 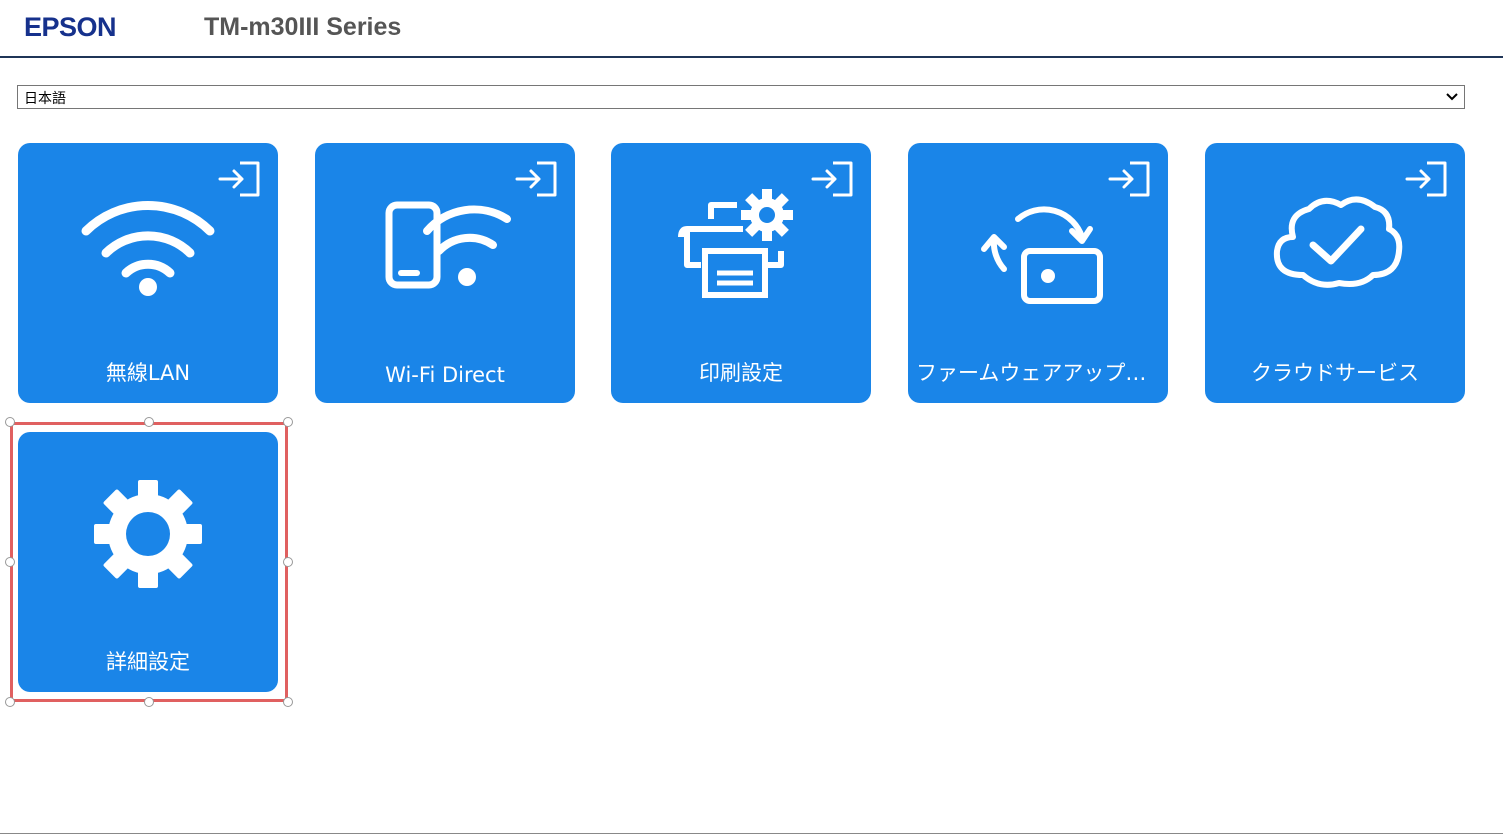 I want to click on printer-gear-icon, so click(x=735, y=243).